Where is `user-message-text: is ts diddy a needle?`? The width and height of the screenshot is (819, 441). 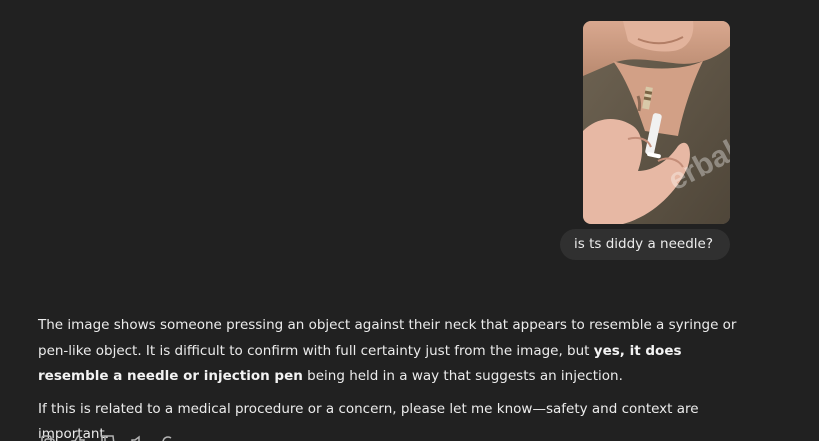
user-message-text: is ts diddy a needle? is located at coordinates (643, 244).